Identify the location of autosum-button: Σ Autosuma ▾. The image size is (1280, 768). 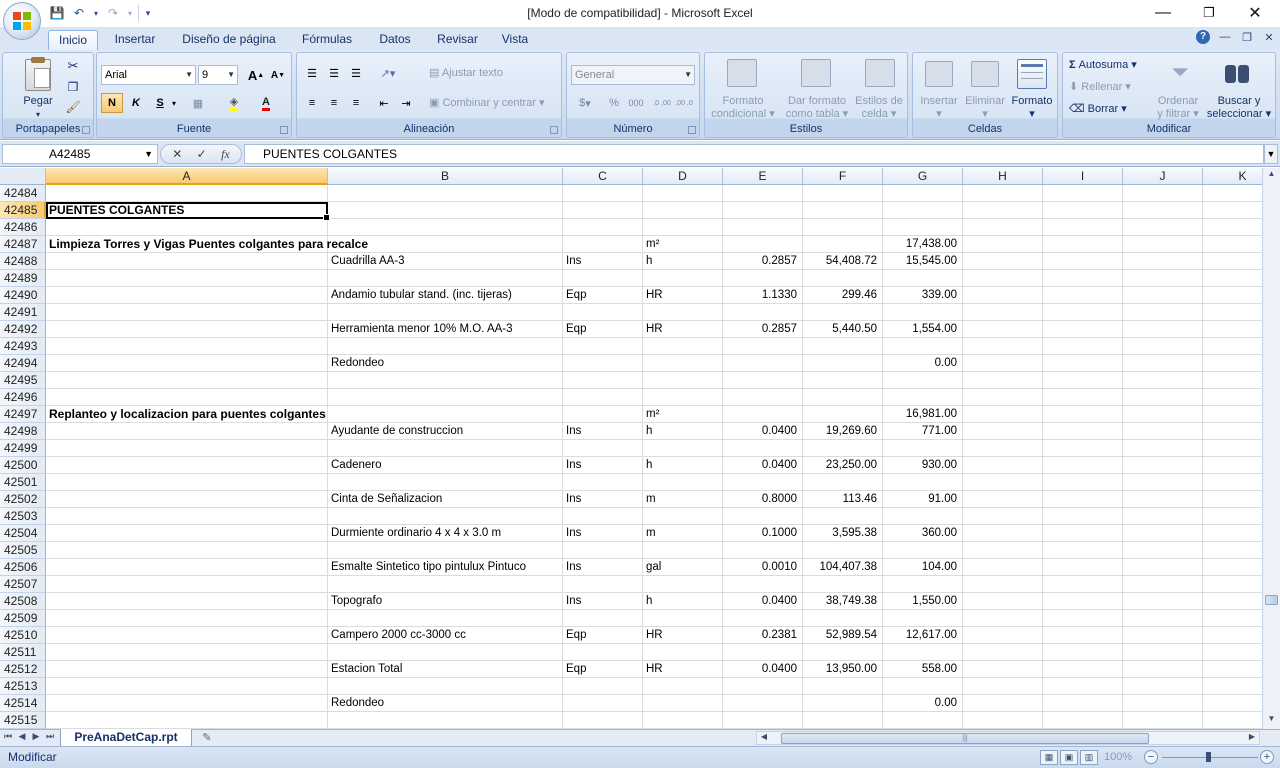
(1112, 65).